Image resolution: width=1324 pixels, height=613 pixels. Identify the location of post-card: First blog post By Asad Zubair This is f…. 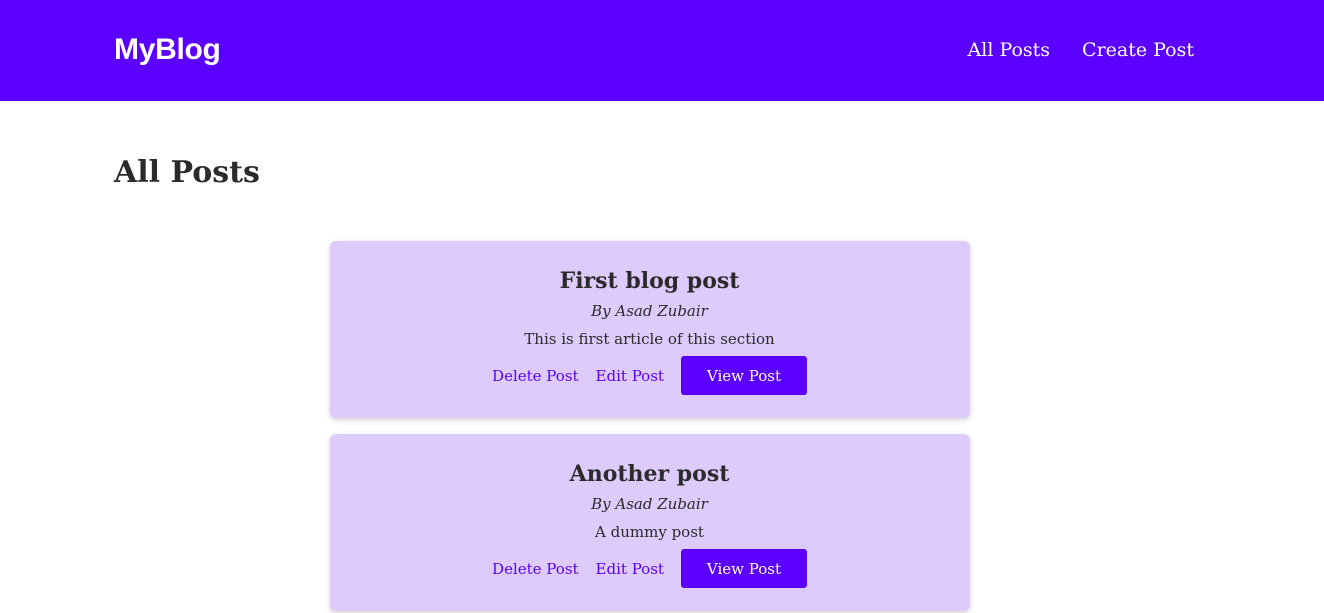
(649, 329).